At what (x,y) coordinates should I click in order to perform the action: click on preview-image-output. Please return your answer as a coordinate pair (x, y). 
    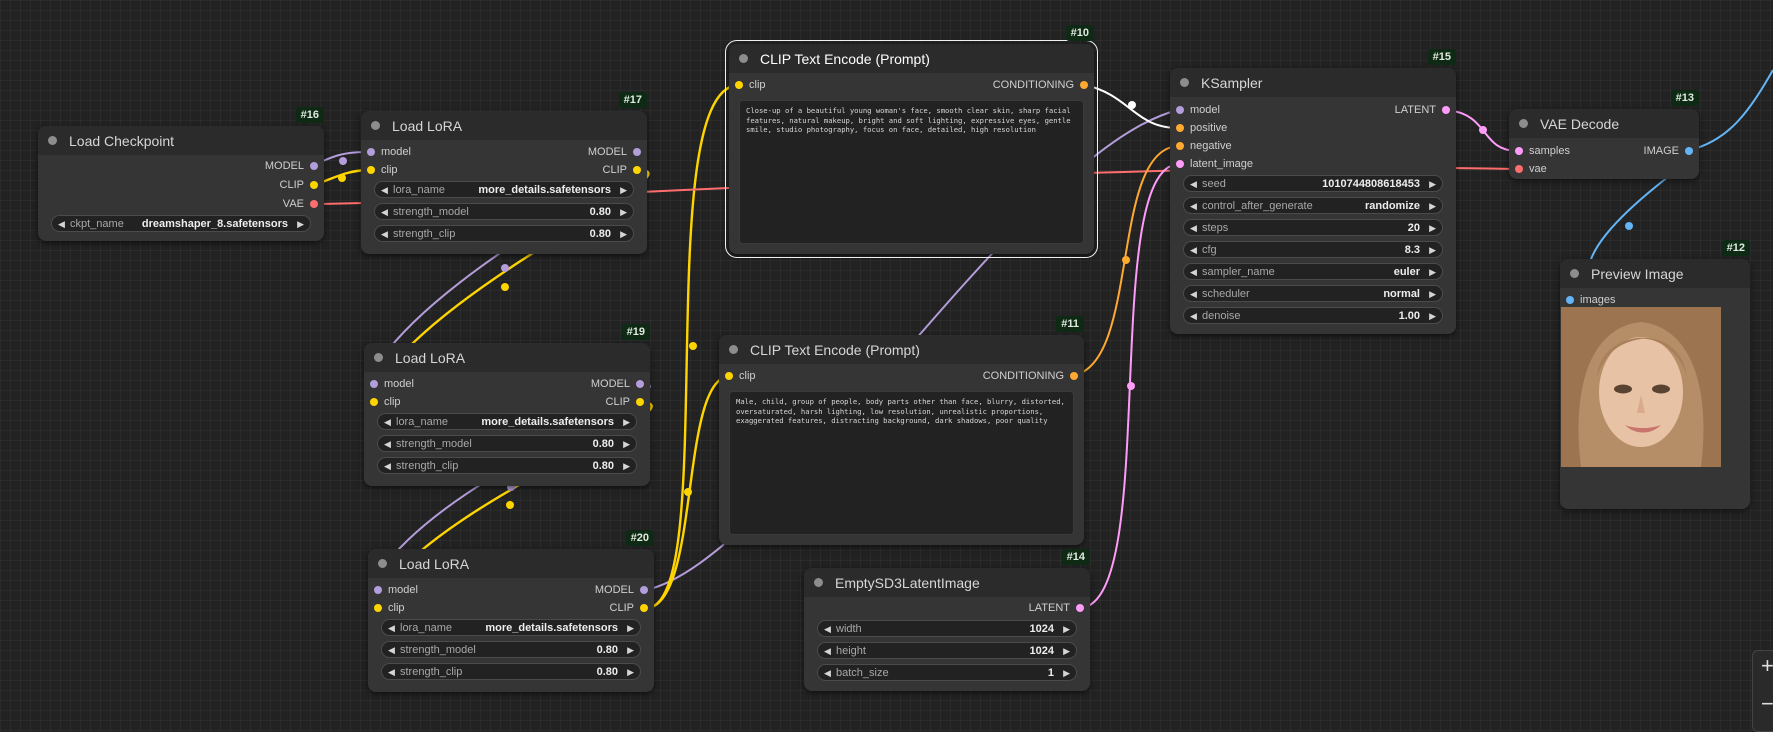
    Looking at the image, I should click on (1641, 387).